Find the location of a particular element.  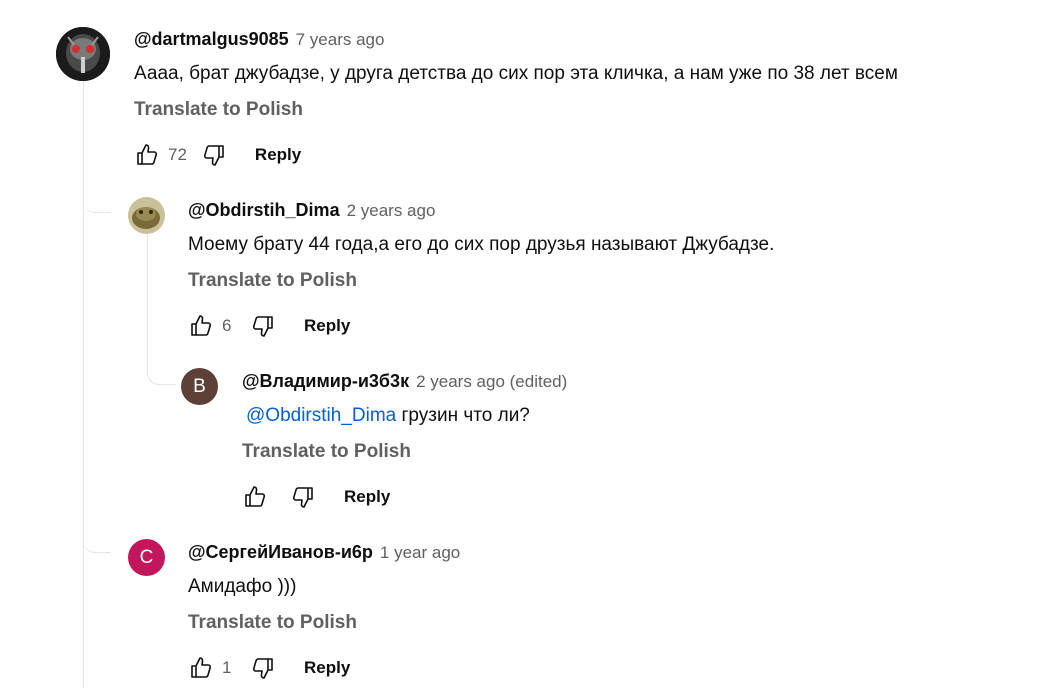

author-name: @СергейИванов-и6р is located at coordinates (280, 552).